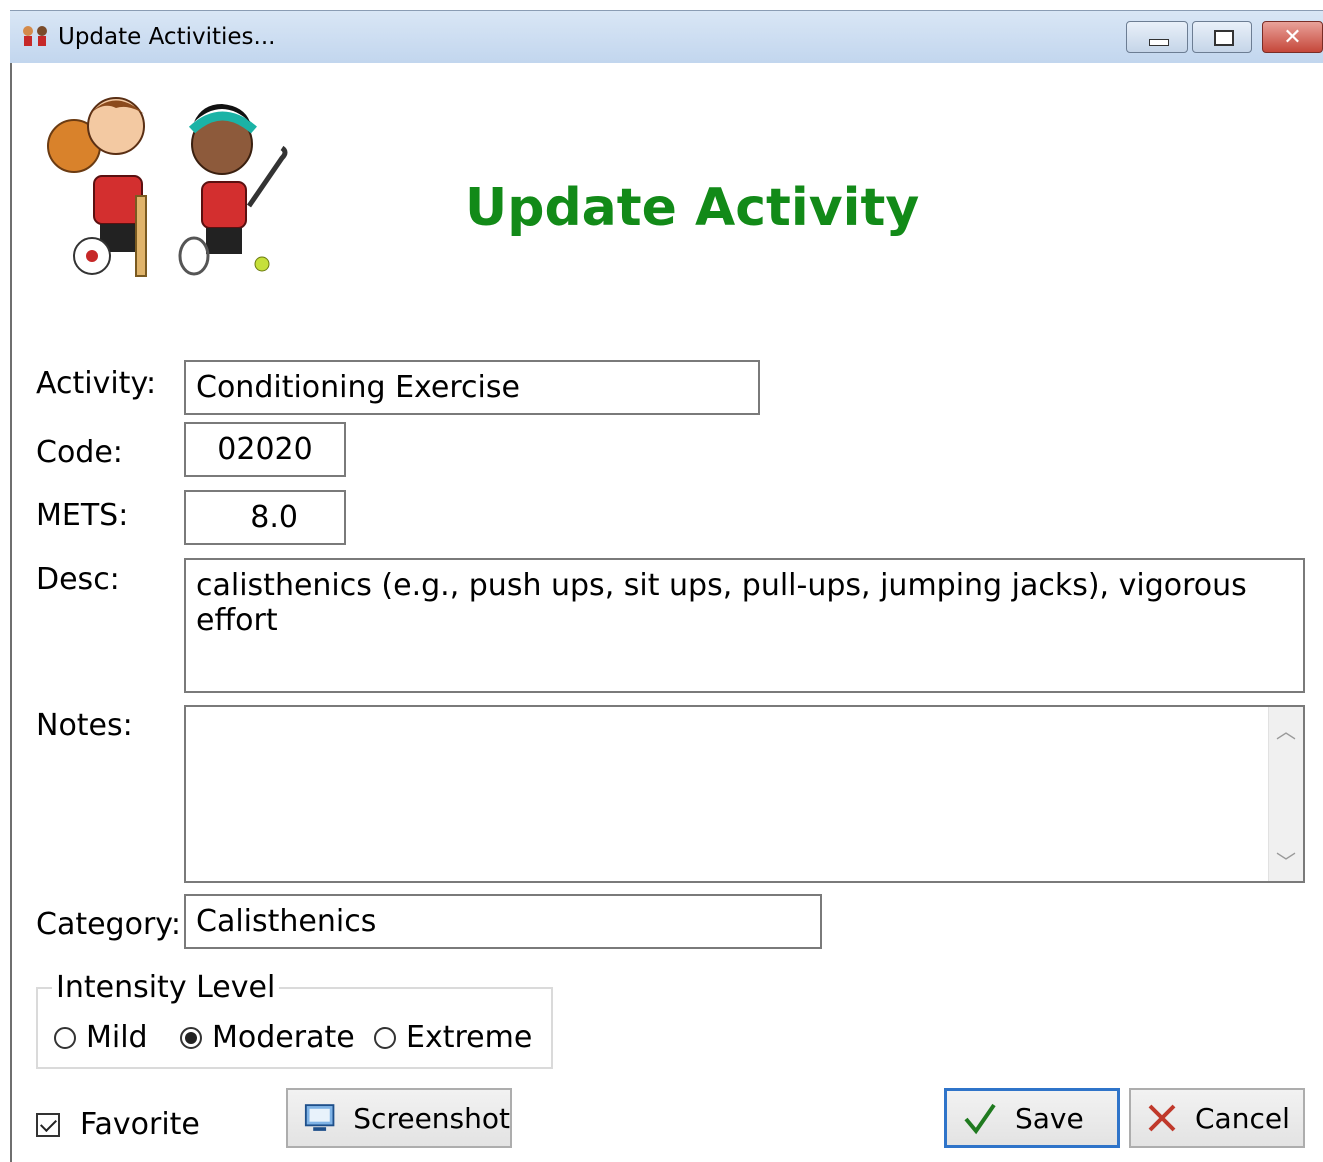 The height and width of the screenshot is (1162, 1323). I want to click on screenshot-button: Screenshot, so click(399, 1118).